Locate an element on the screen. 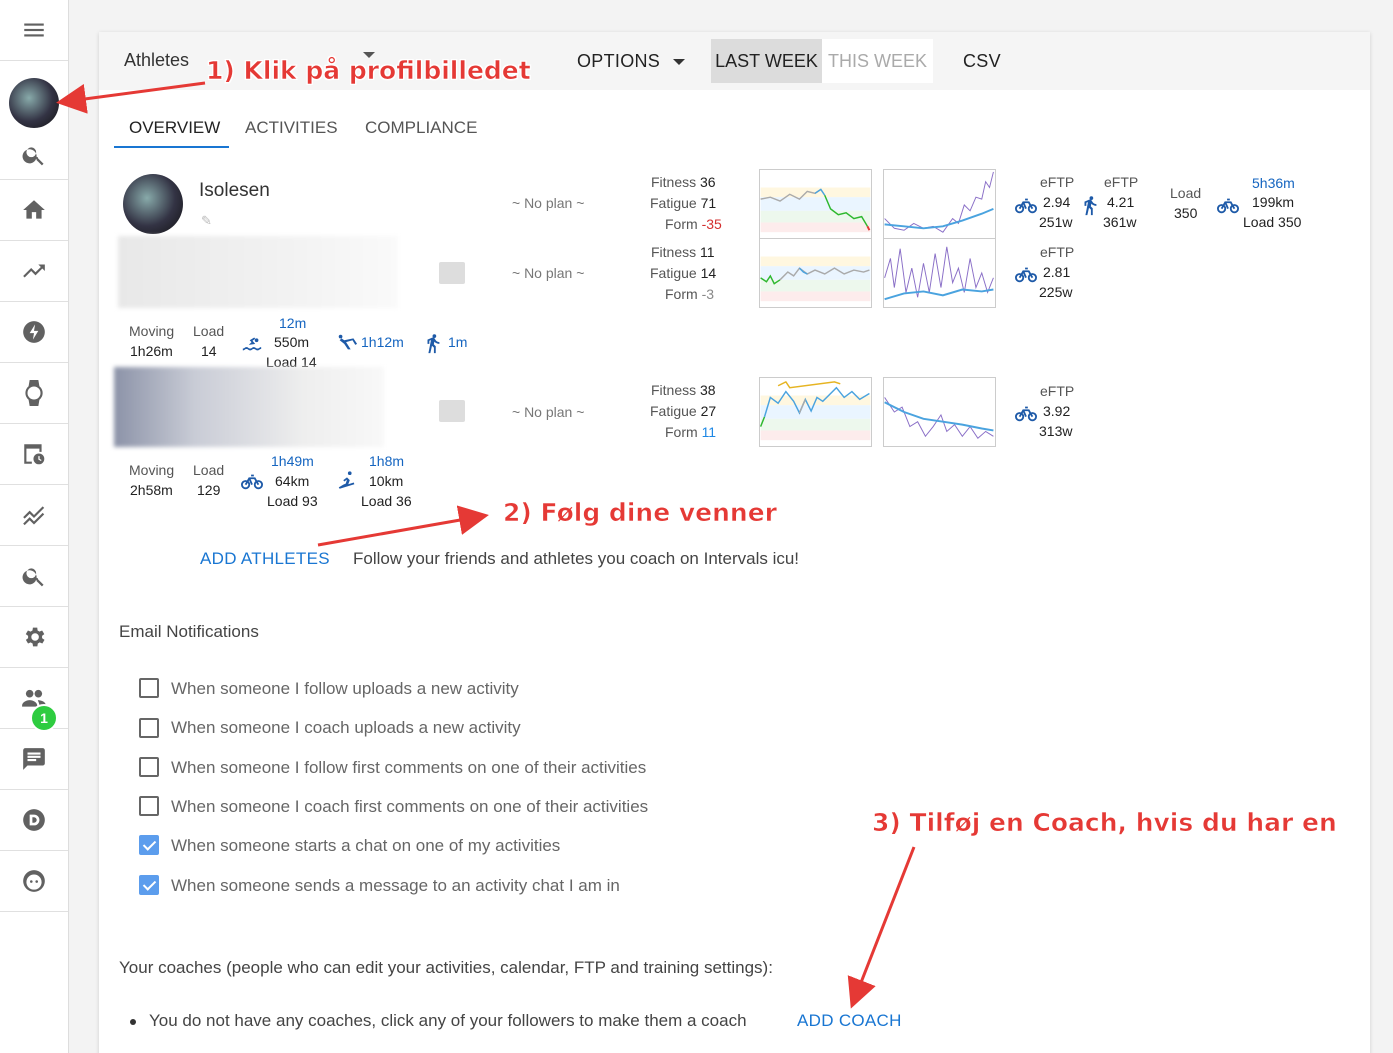  fatigue-row: Fatigue 14 is located at coordinates (683, 273).